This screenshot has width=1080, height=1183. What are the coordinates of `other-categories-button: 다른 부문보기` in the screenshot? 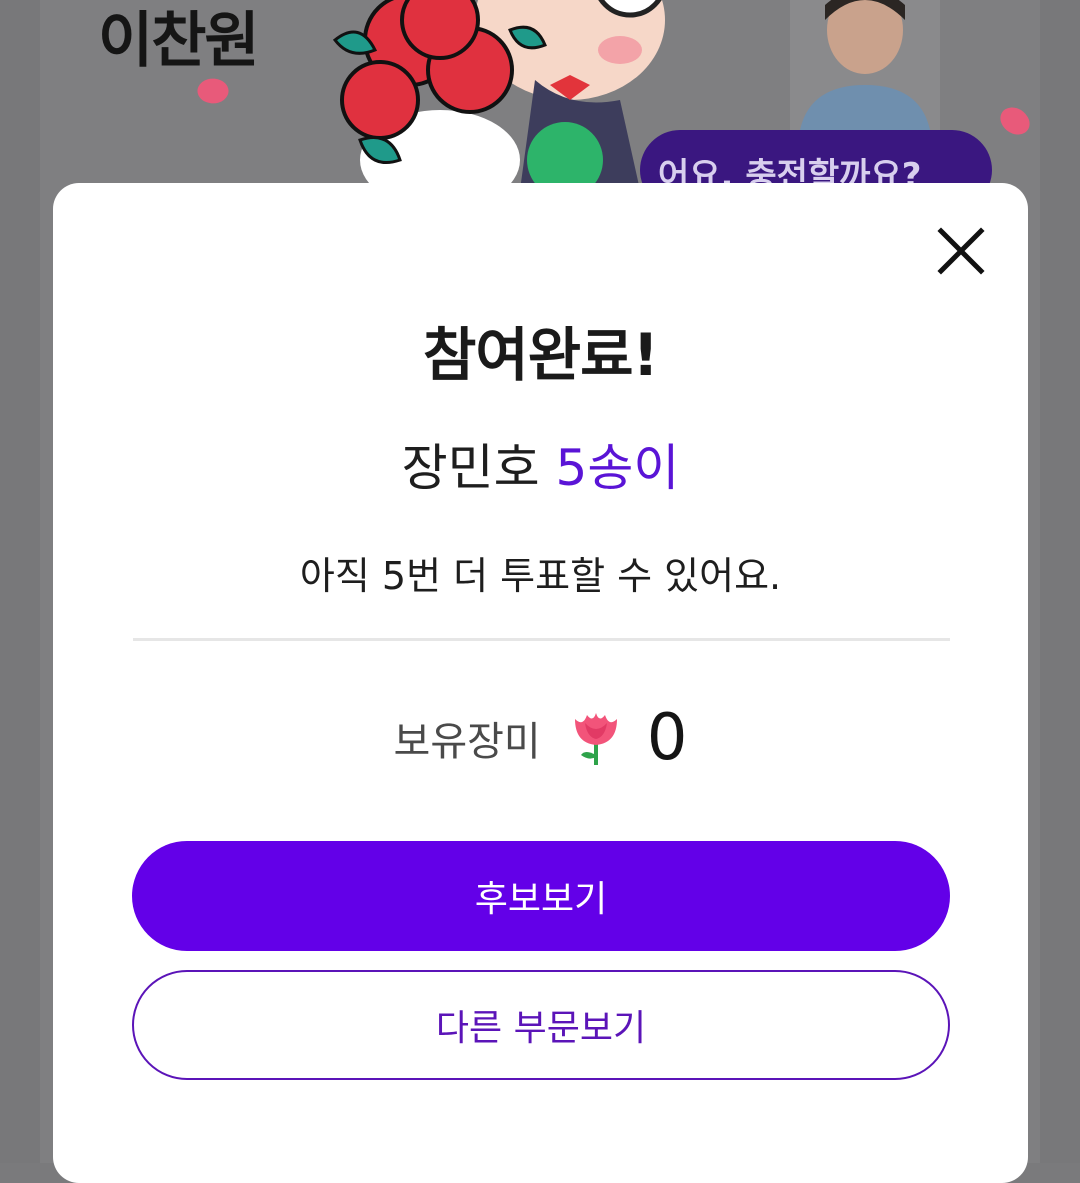 It's located at (541, 1025).